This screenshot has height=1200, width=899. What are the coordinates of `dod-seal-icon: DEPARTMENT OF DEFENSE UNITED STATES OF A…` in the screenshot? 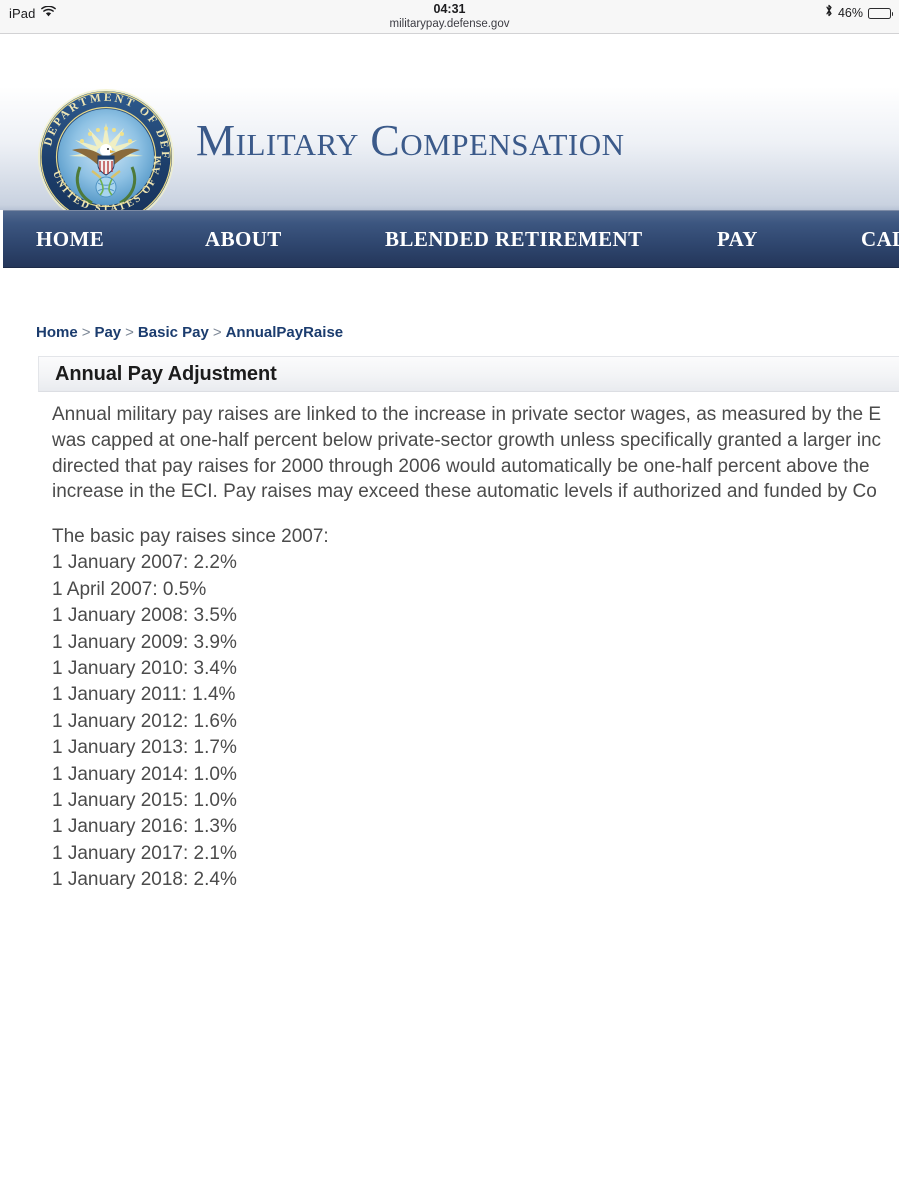 It's located at (105, 148).